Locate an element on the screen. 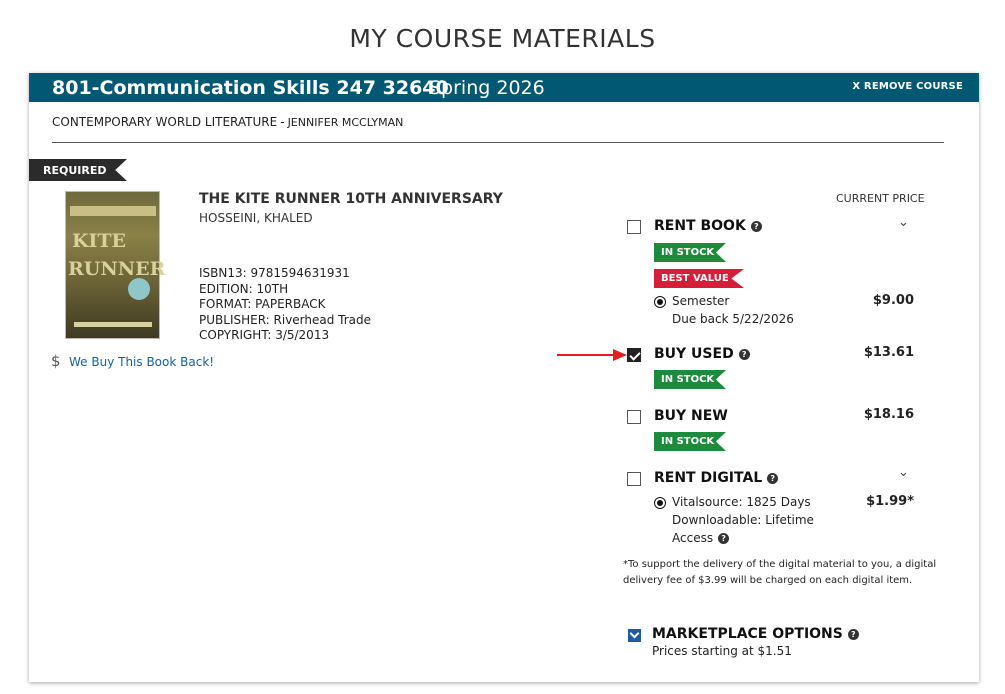 The width and height of the screenshot is (1005, 694). rent-book-checkbox is located at coordinates (634, 227).